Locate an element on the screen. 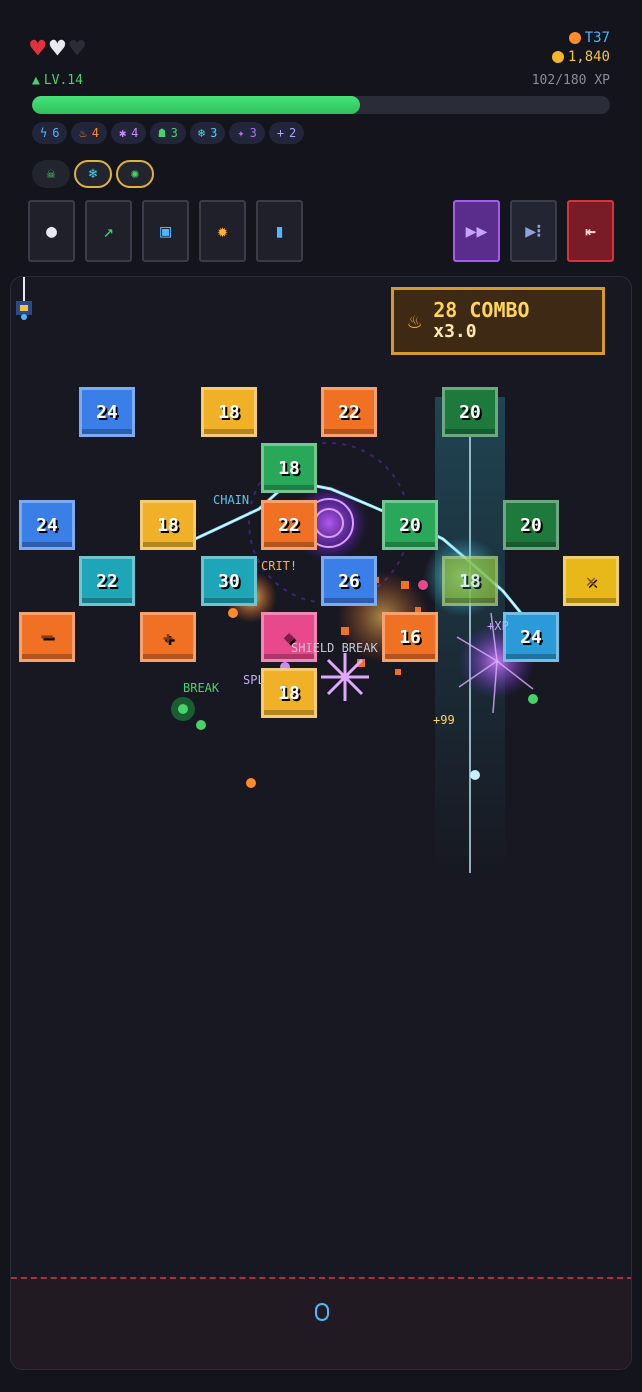 This screenshot has height=1392, width=642. coin-label: 1,840 is located at coordinates (588, 57).